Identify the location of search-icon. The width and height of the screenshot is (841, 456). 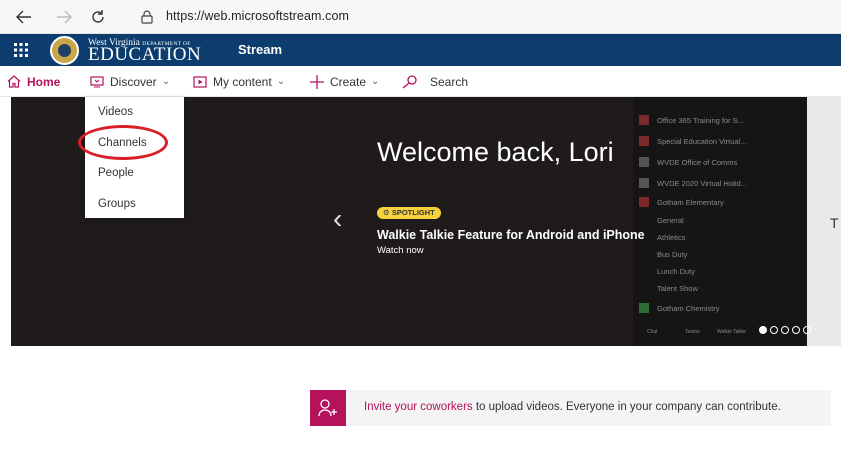
(409, 81).